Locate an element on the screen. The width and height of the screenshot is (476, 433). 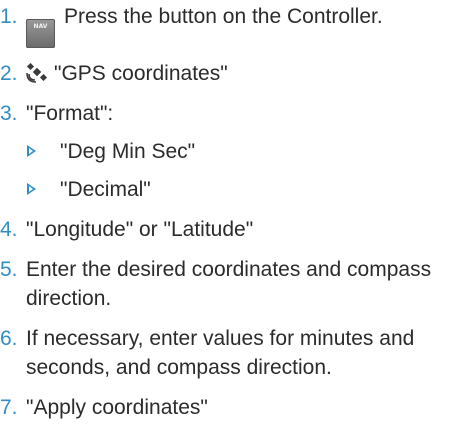
step-2: 2. "GPS coordinates" is located at coordinates (238, 73).